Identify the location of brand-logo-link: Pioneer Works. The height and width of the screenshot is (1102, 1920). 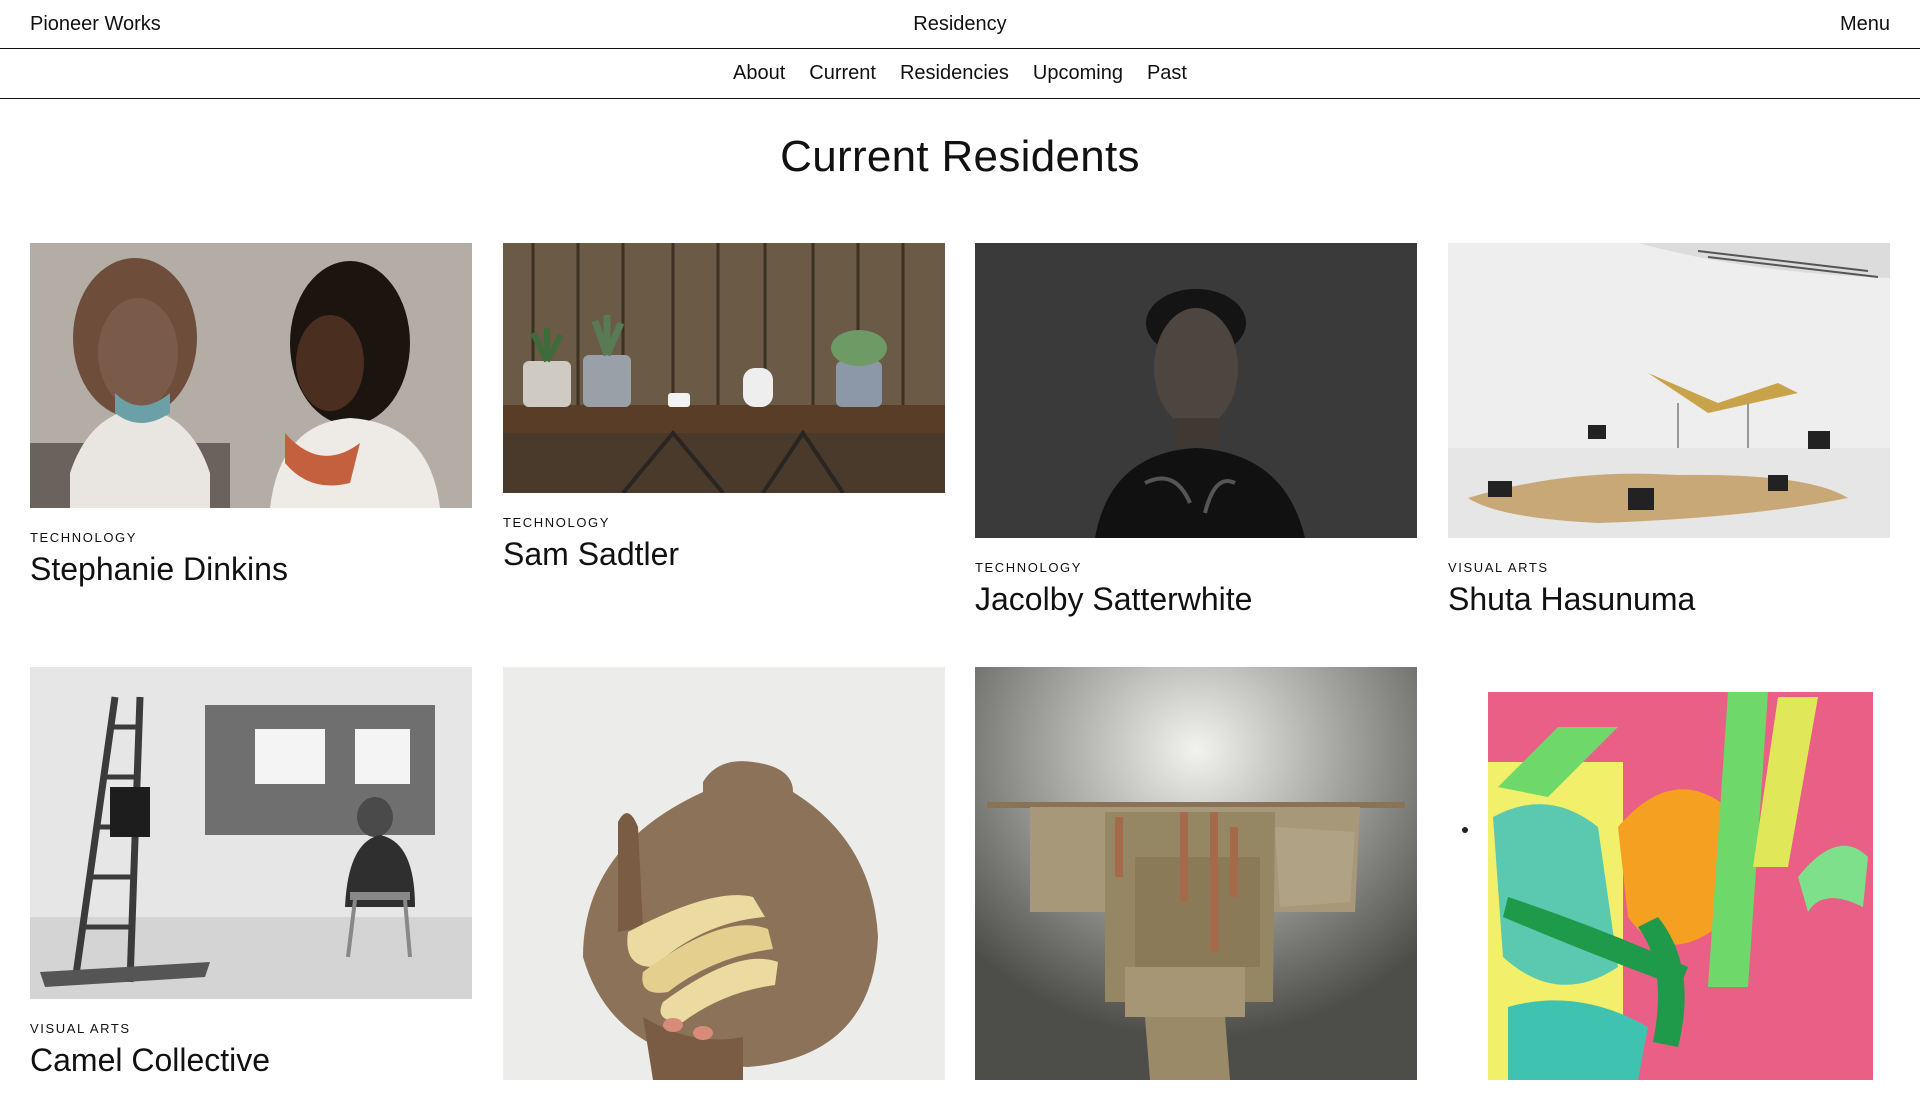
(95, 24).